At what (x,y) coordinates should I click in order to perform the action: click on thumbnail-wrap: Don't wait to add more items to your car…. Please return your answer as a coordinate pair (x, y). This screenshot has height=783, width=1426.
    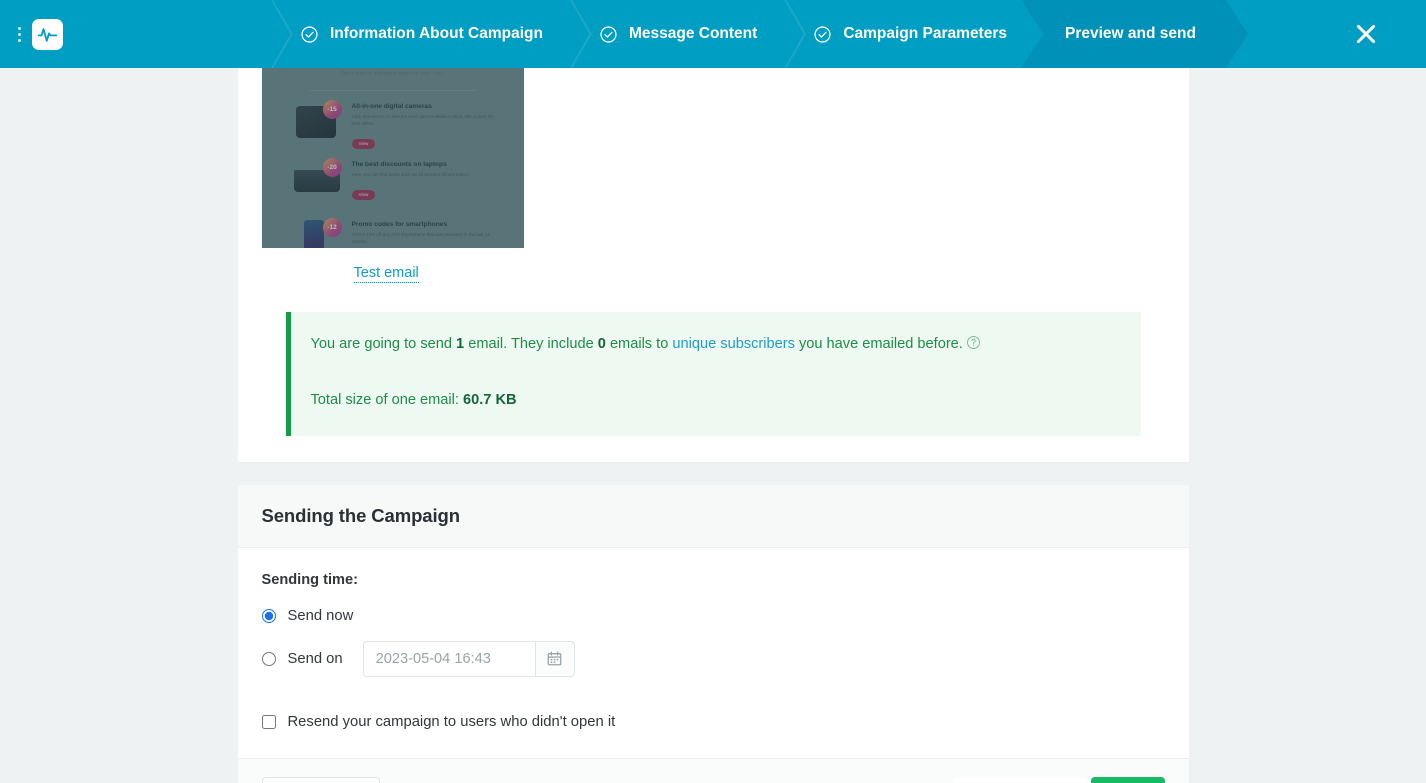
    Looking at the image, I should click on (713, 158).